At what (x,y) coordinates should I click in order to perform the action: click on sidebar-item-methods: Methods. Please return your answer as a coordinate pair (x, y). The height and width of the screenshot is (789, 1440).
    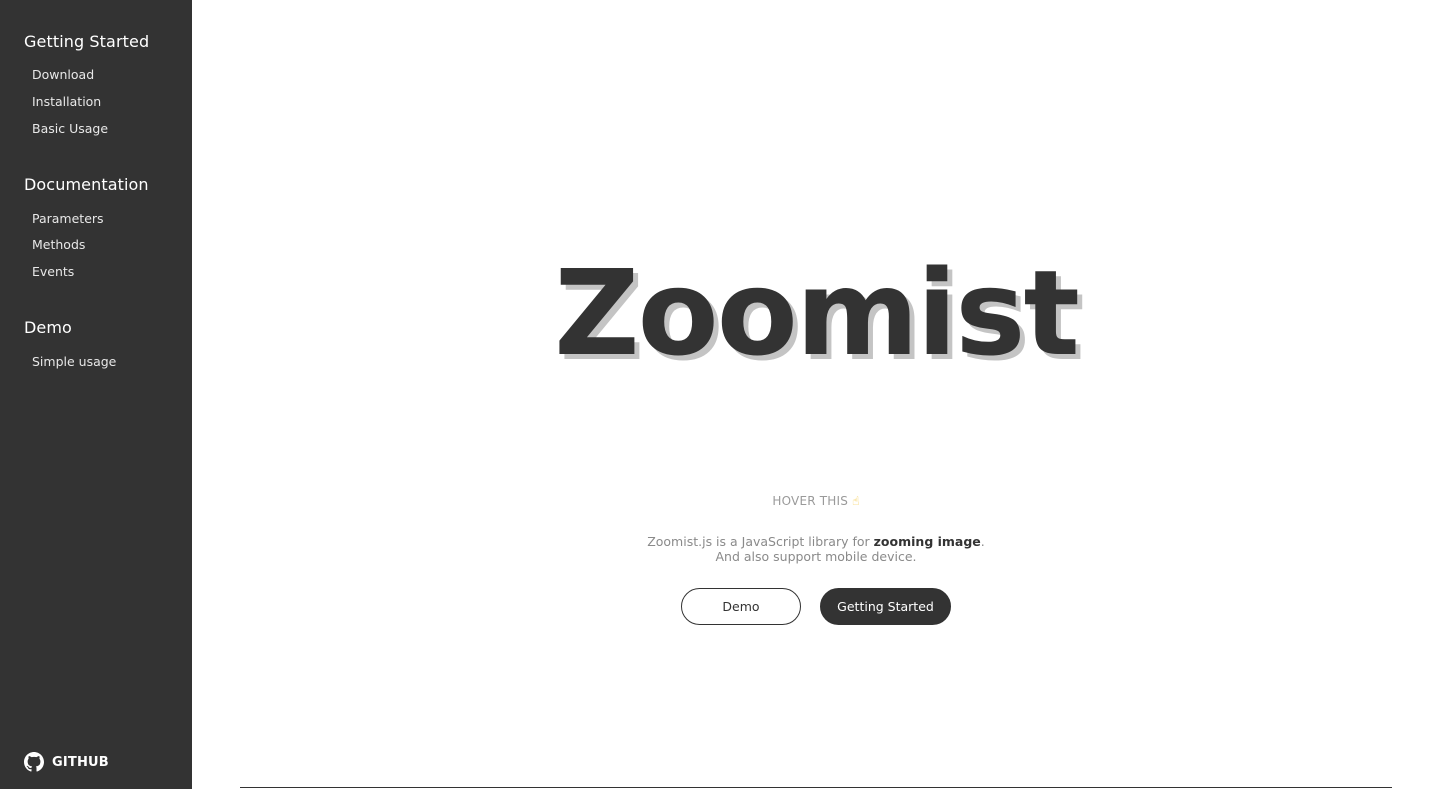
    Looking at the image, I should click on (58, 244).